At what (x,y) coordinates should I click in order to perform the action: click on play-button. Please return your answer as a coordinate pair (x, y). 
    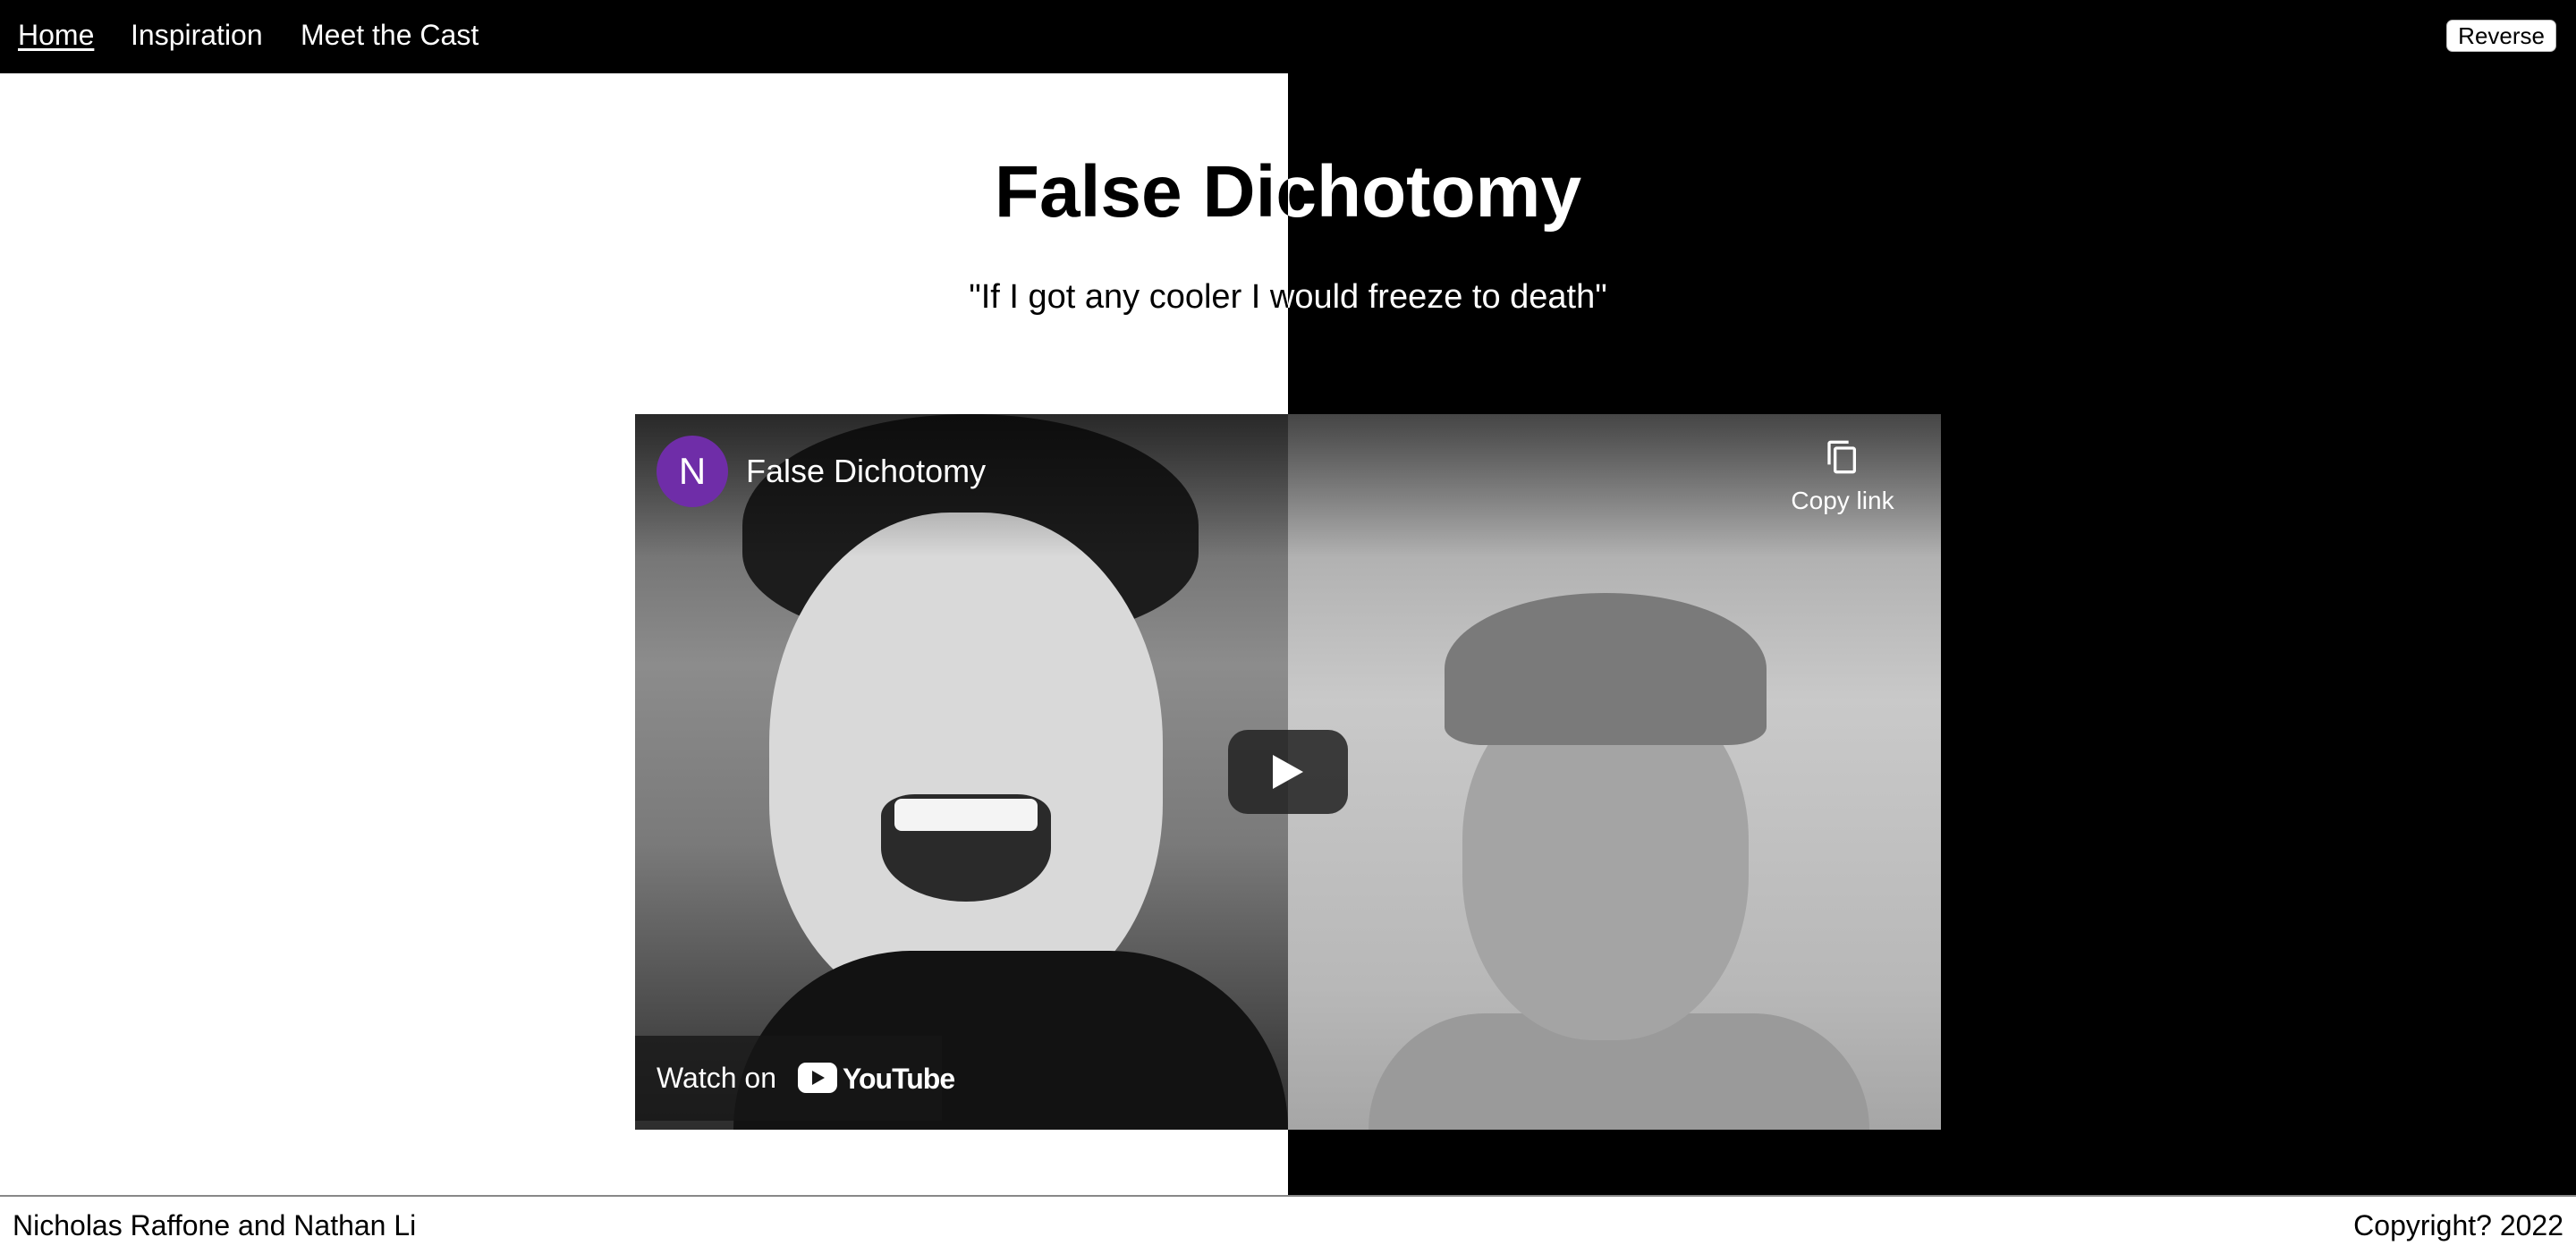
    Looking at the image, I should click on (1288, 772).